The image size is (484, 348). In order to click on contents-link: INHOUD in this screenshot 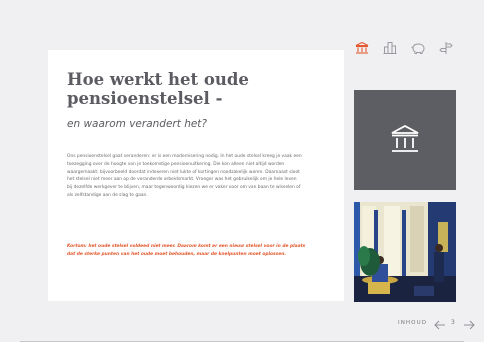, I will do `click(412, 323)`.